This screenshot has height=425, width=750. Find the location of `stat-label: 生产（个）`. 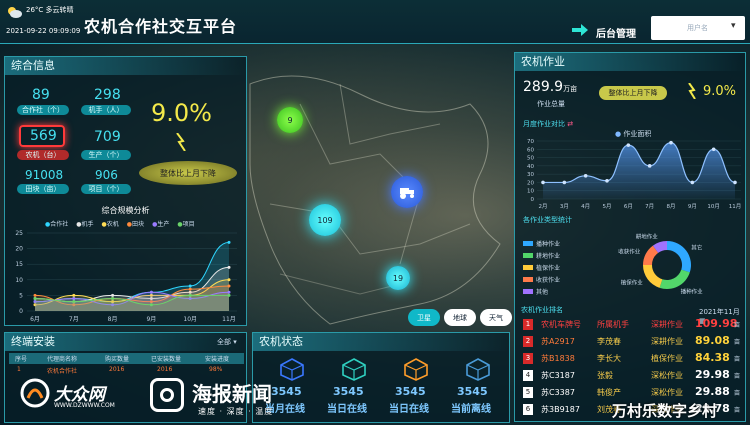

stat-label: 生产（个） is located at coordinates (106, 155).